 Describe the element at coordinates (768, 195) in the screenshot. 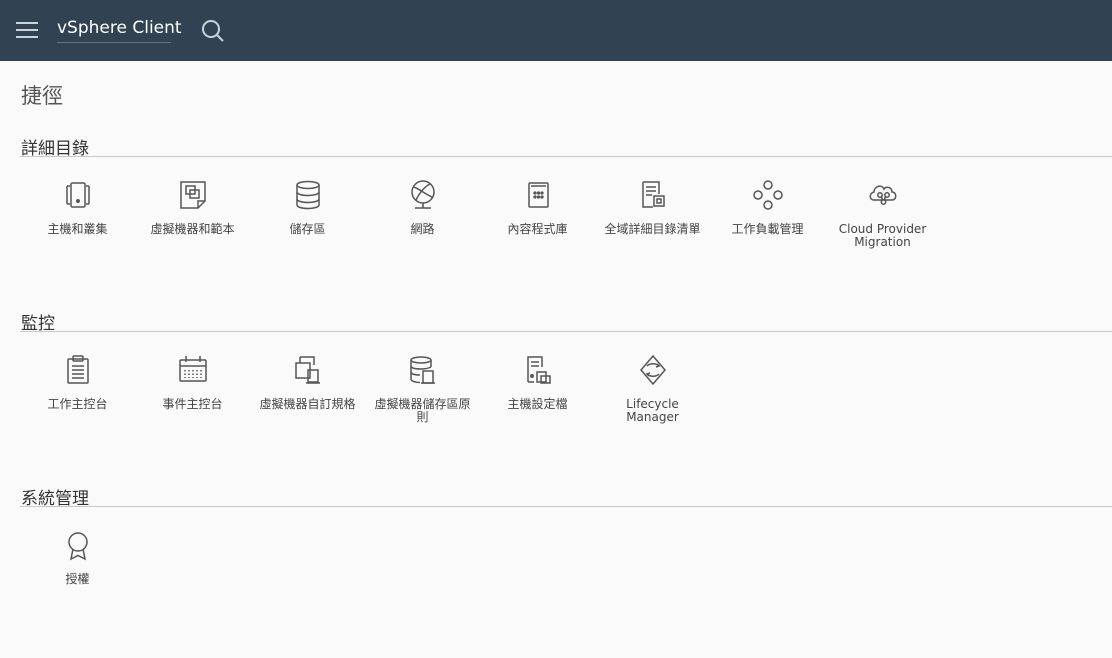

I see `workload-management-icon` at that location.